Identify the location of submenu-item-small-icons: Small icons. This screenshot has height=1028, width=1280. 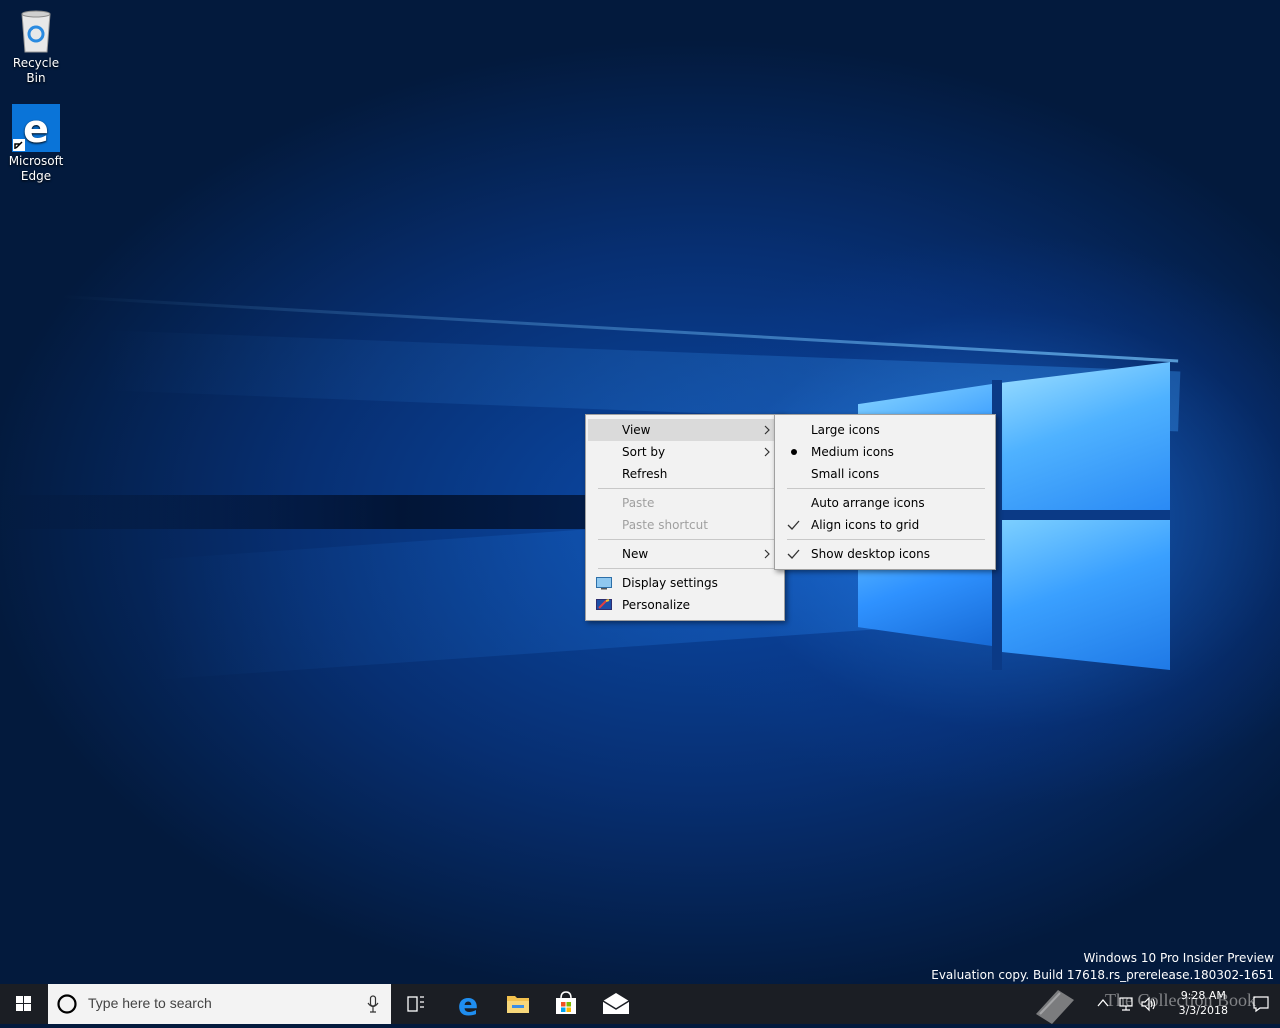
(885, 474).